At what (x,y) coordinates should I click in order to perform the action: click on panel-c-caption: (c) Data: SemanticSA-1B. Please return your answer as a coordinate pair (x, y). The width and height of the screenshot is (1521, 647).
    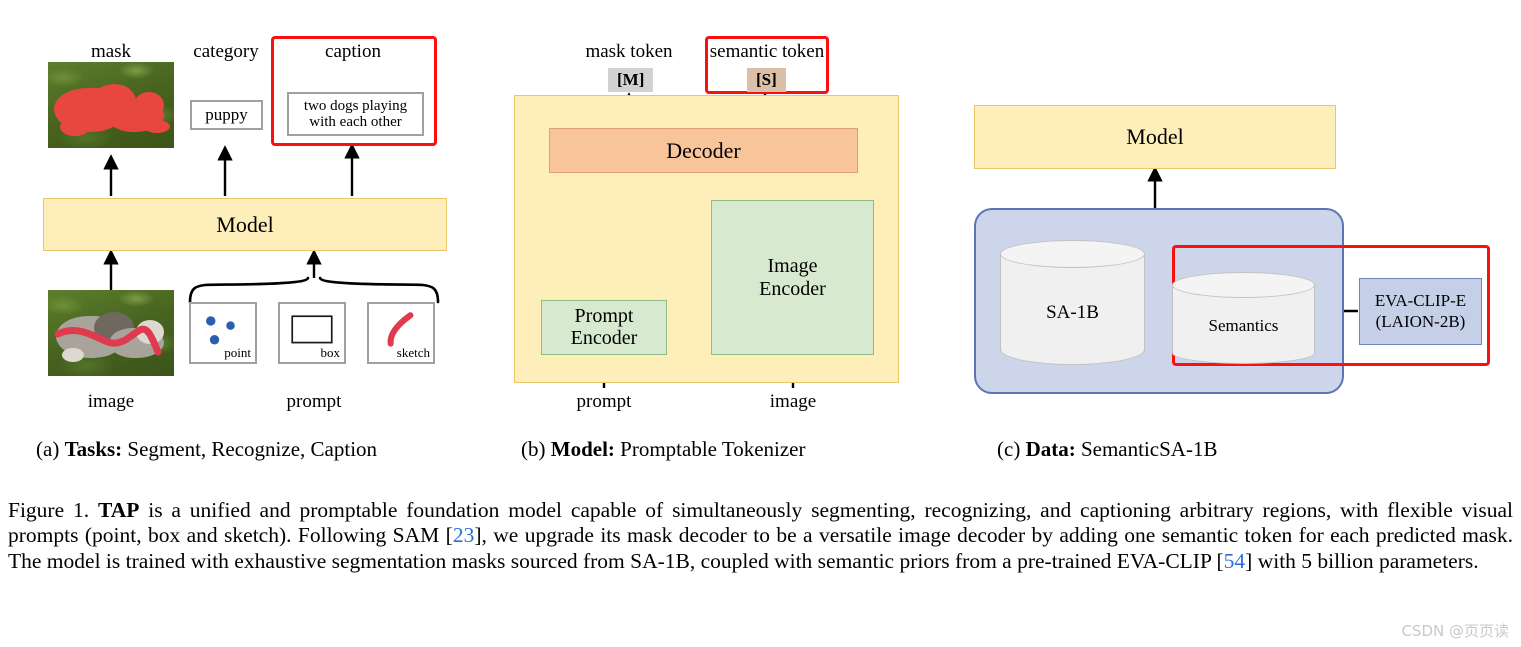
    Looking at the image, I should click on (1107, 449).